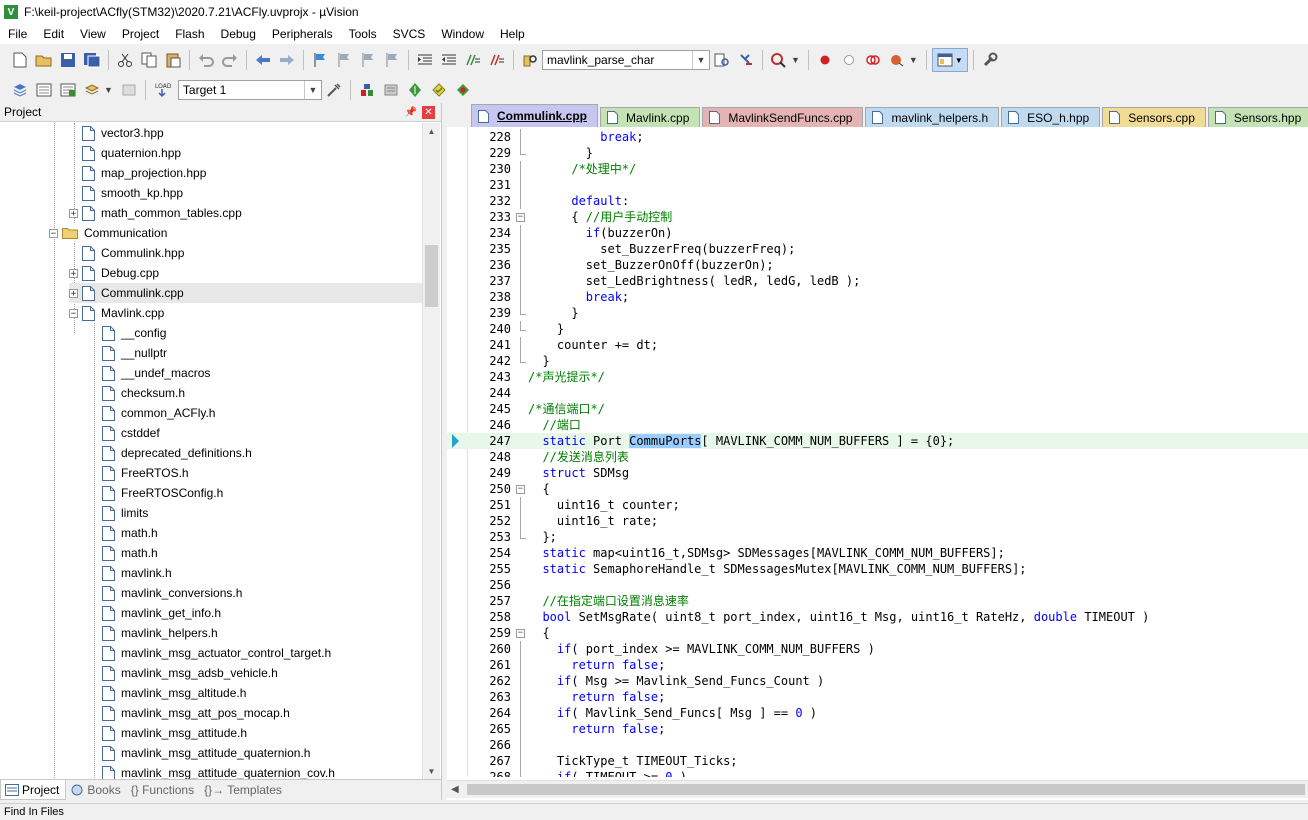 Image resolution: width=1308 pixels, height=820 pixels. What do you see at coordinates (877, 585) in the screenshot?
I see `code-line: 256` at bounding box center [877, 585].